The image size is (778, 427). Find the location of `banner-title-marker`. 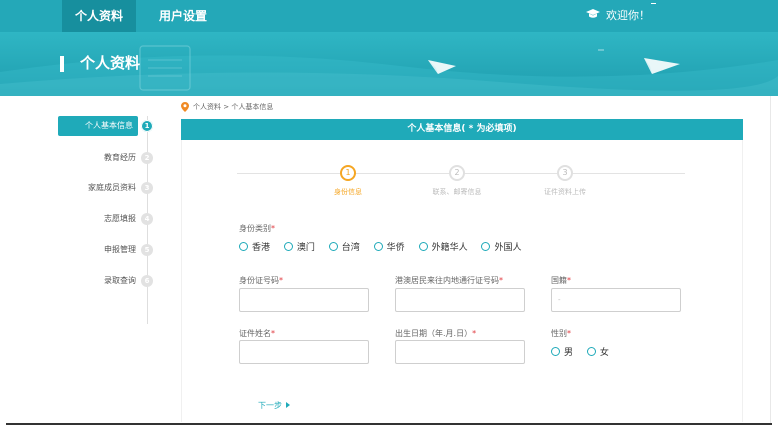

banner-title-marker is located at coordinates (62, 64).